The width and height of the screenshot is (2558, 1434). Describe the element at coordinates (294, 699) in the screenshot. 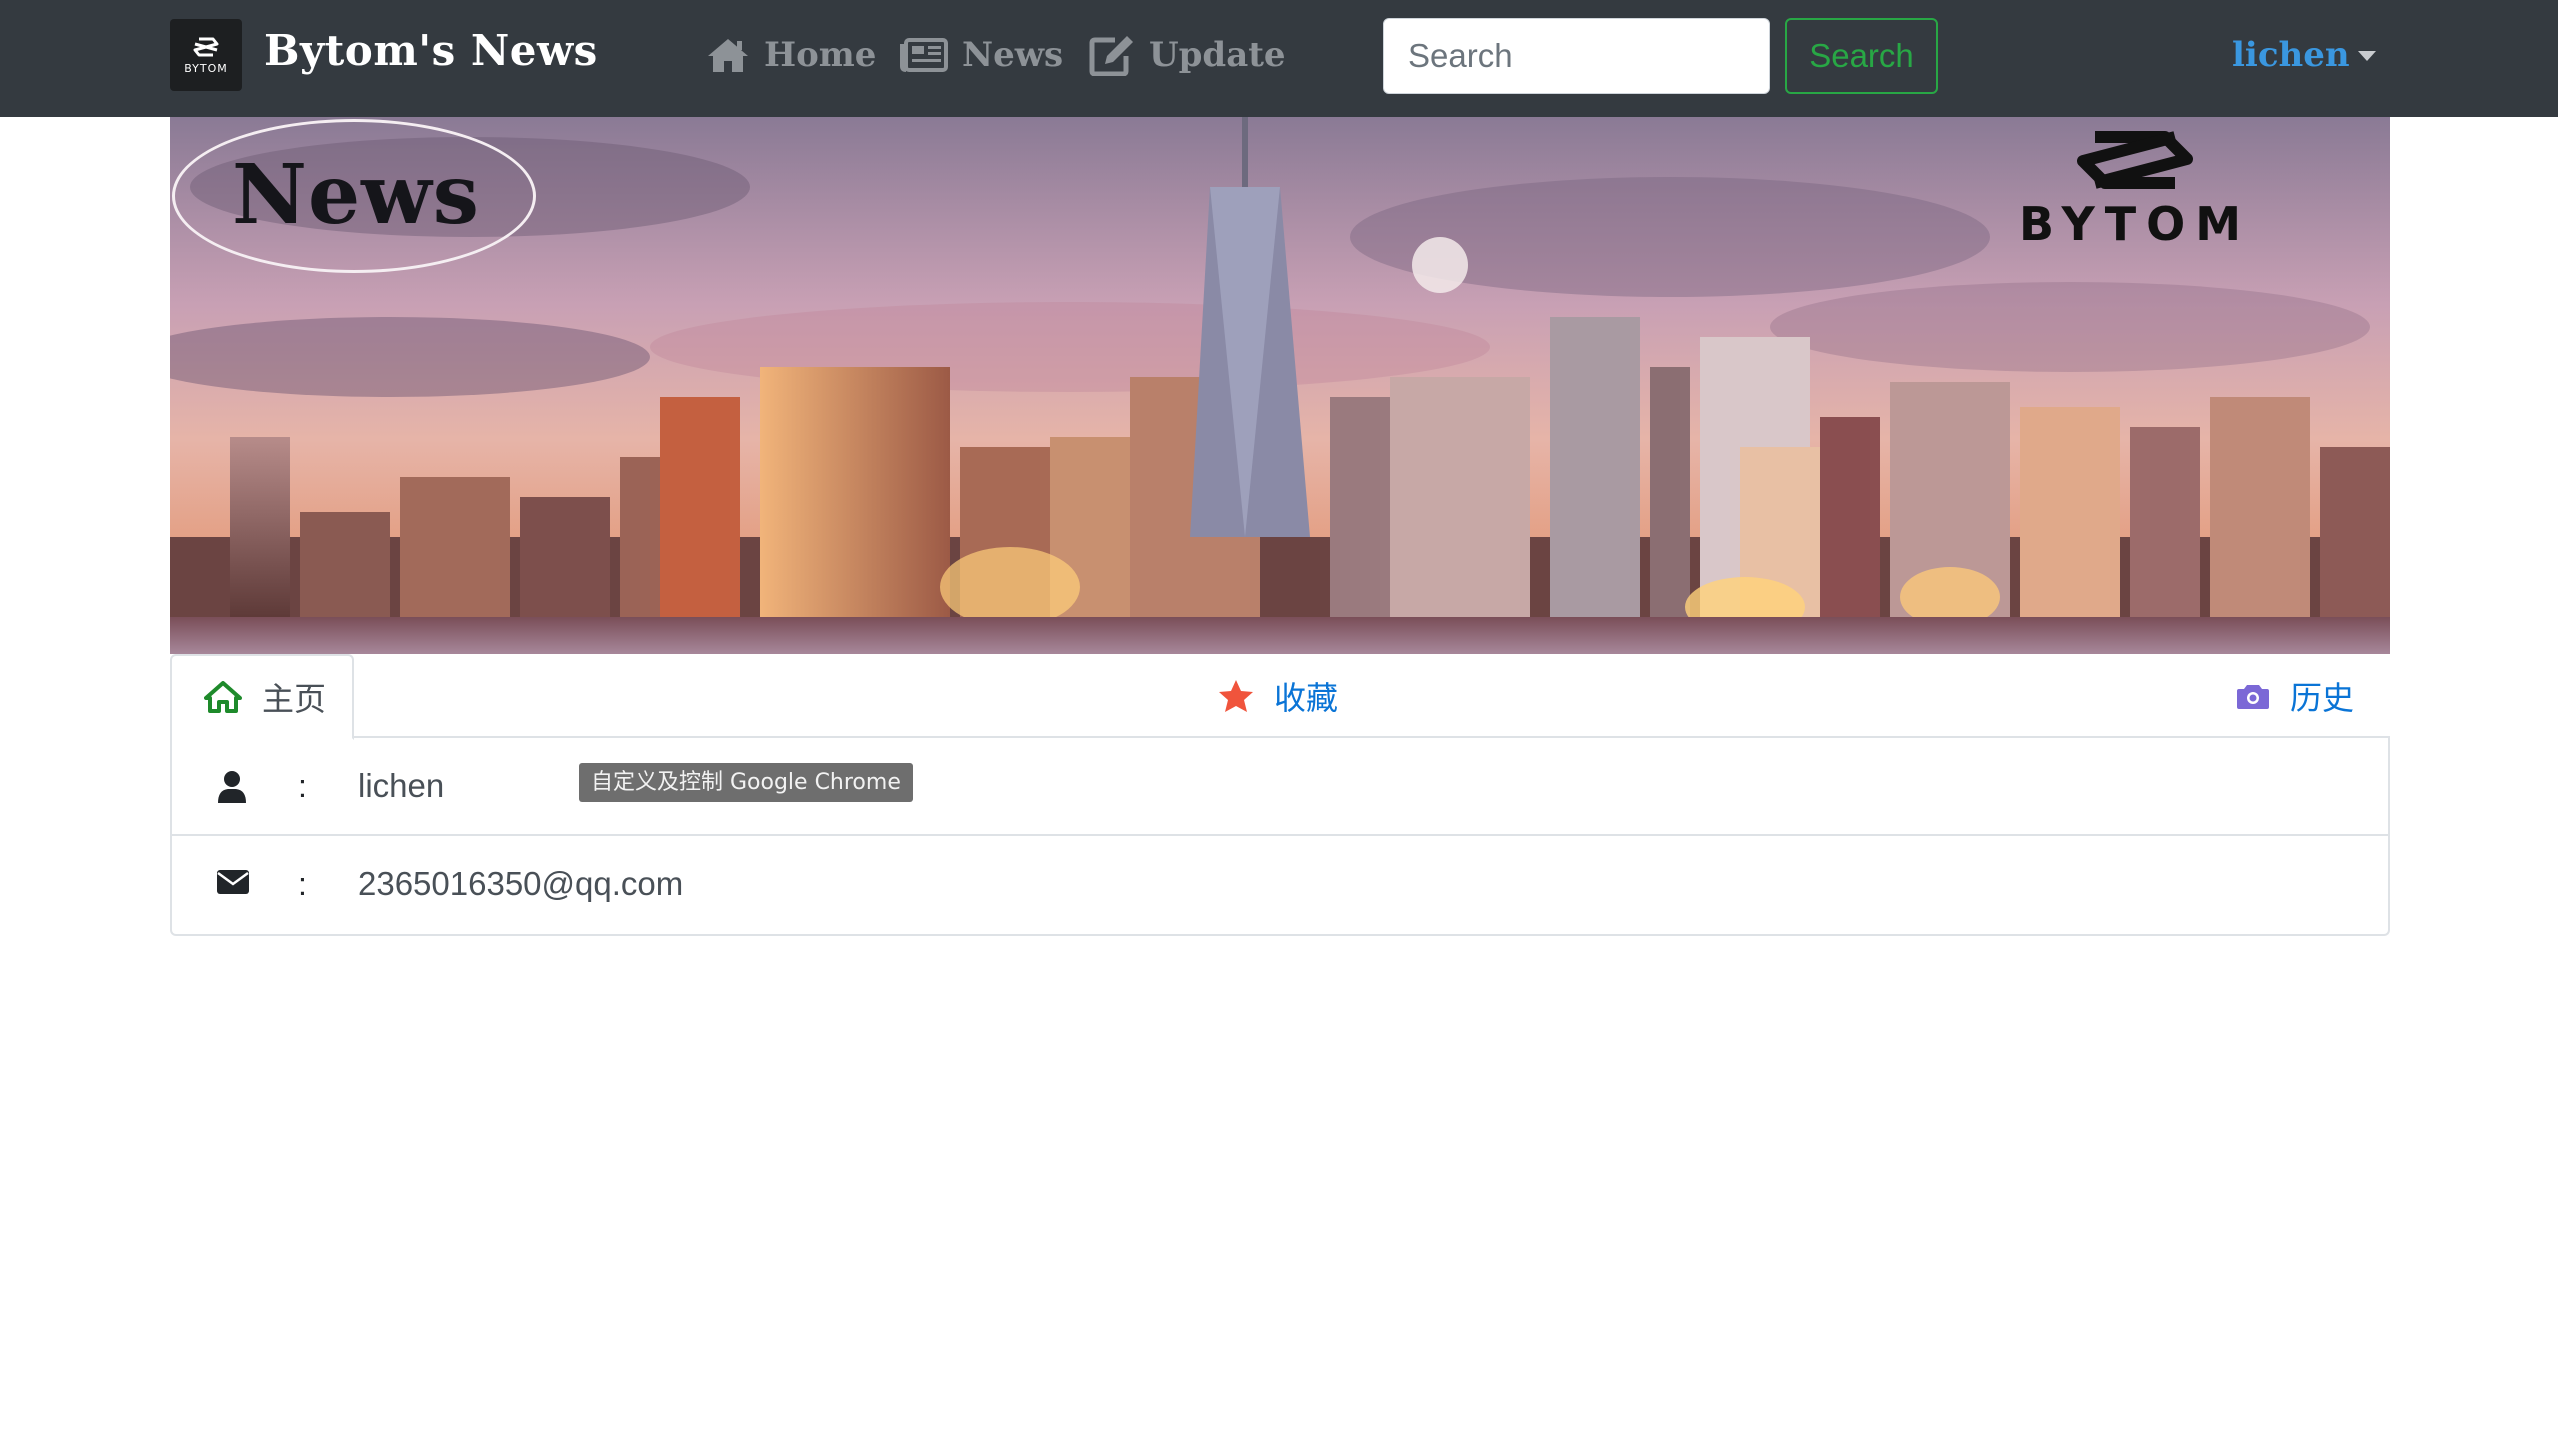

I see `tab-home-label: 主页` at that location.